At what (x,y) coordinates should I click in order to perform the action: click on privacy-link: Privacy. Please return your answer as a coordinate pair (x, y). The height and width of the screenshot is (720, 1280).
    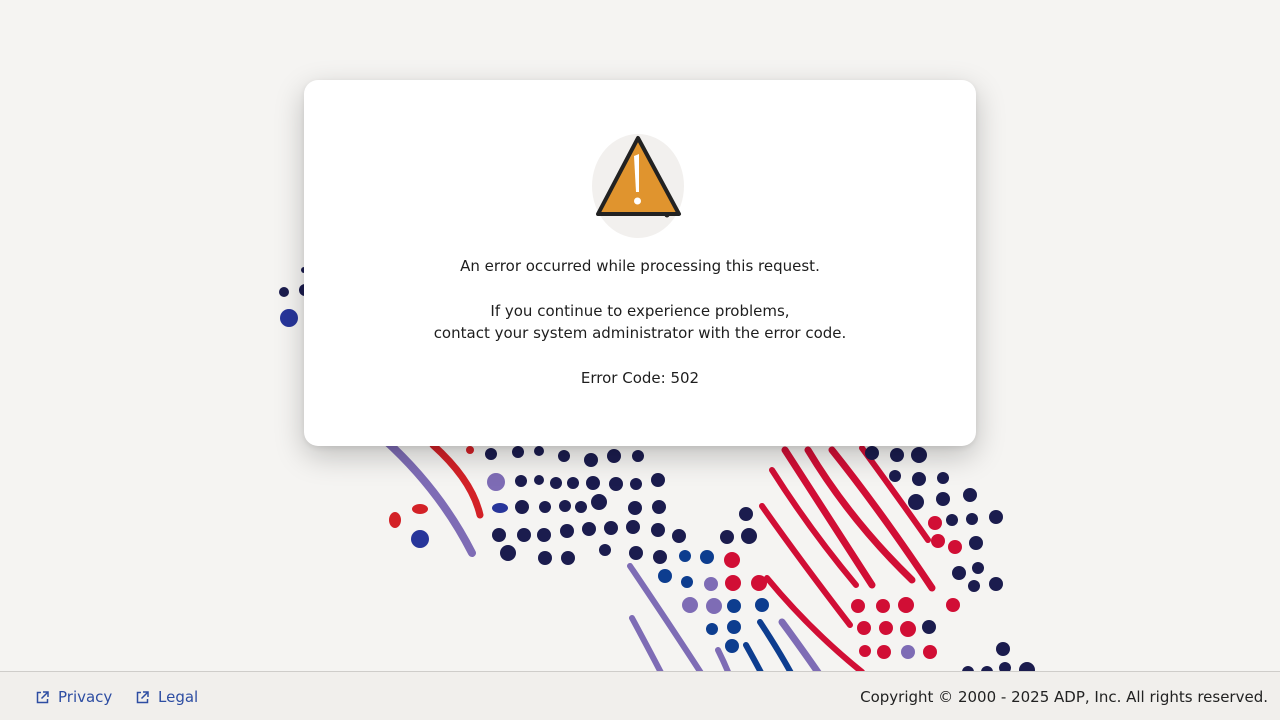
    Looking at the image, I should click on (74, 697).